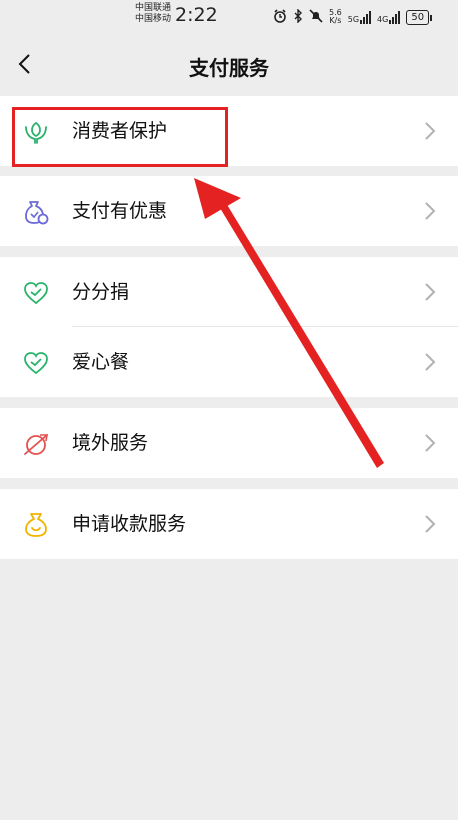 Image resolution: width=458 pixels, height=820 pixels. Describe the element at coordinates (120, 137) in the screenshot. I see `highlight-box` at that location.